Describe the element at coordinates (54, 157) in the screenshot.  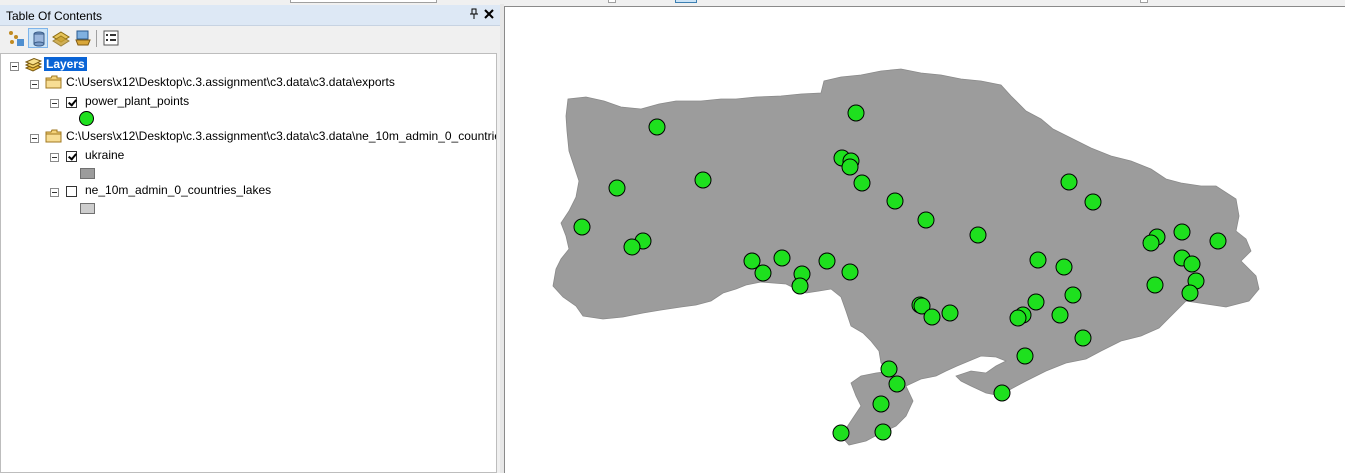
I see `collapse-toggle-ukraine` at that location.